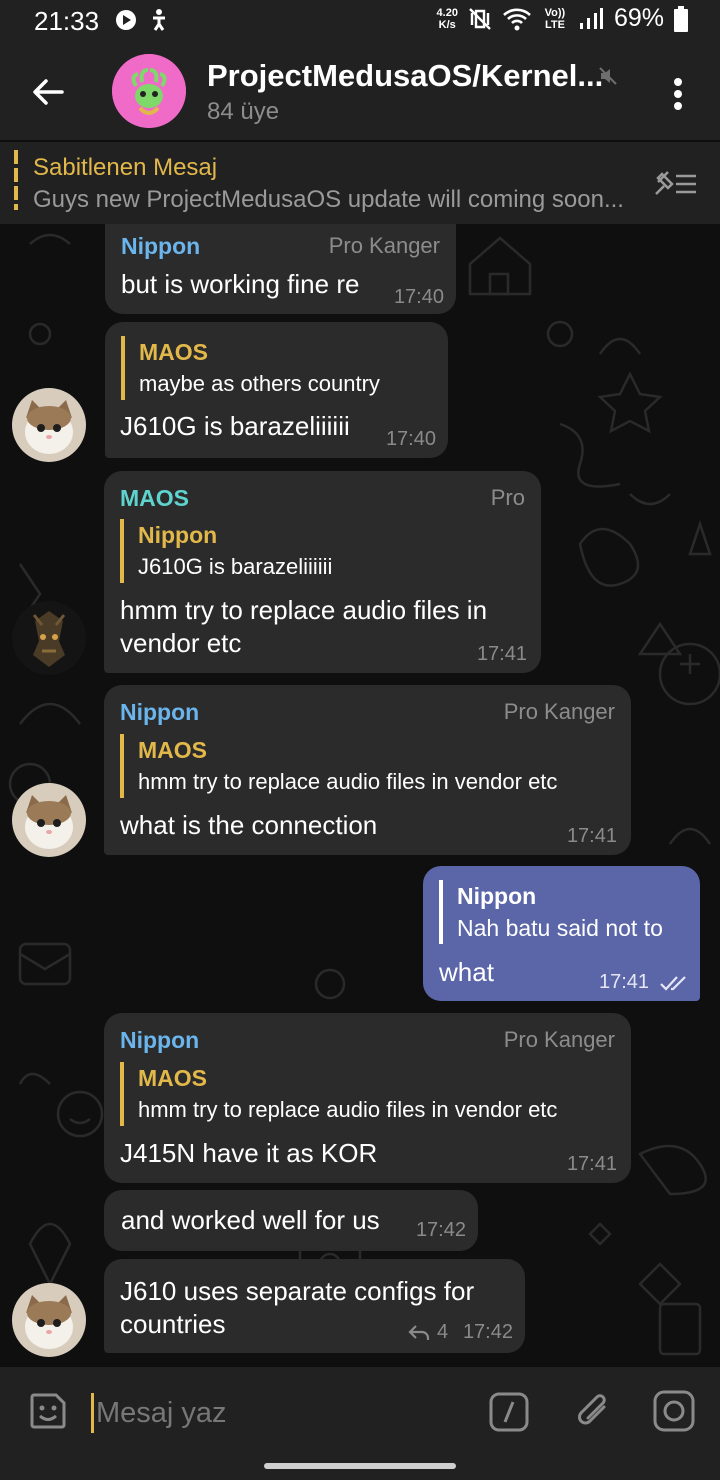 This screenshot has height=1480, width=720. I want to click on signal-icon, so click(591, 18).